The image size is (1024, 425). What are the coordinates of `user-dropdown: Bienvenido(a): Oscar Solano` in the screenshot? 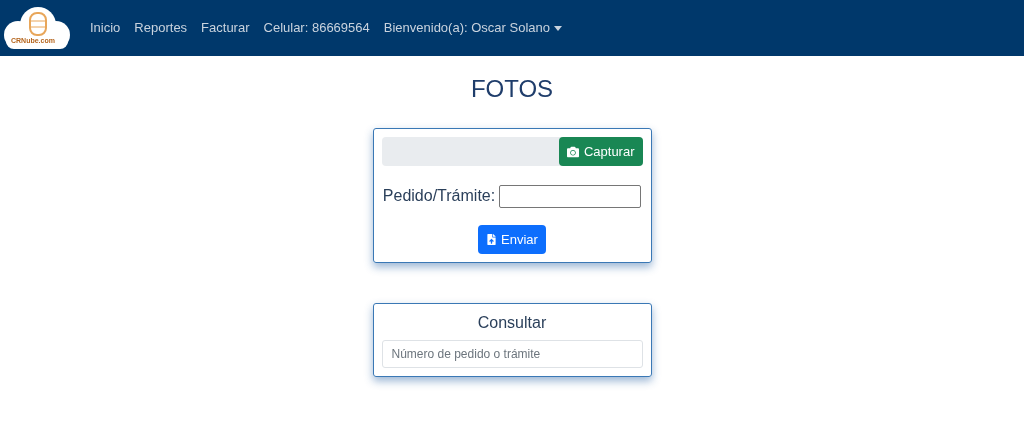 It's located at (472, 28).